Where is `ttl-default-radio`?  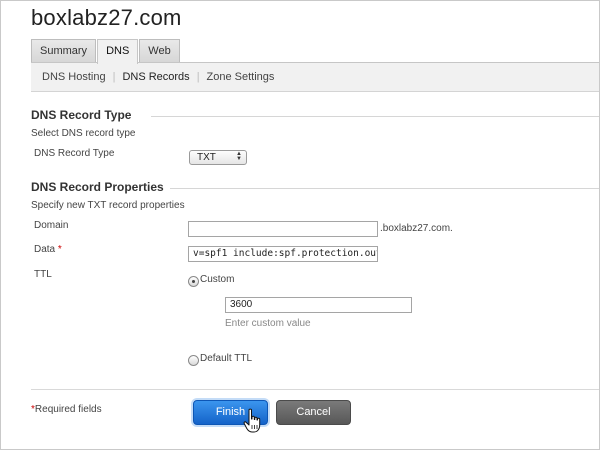
ttl-default-radio is located at coordinates (193, 360).